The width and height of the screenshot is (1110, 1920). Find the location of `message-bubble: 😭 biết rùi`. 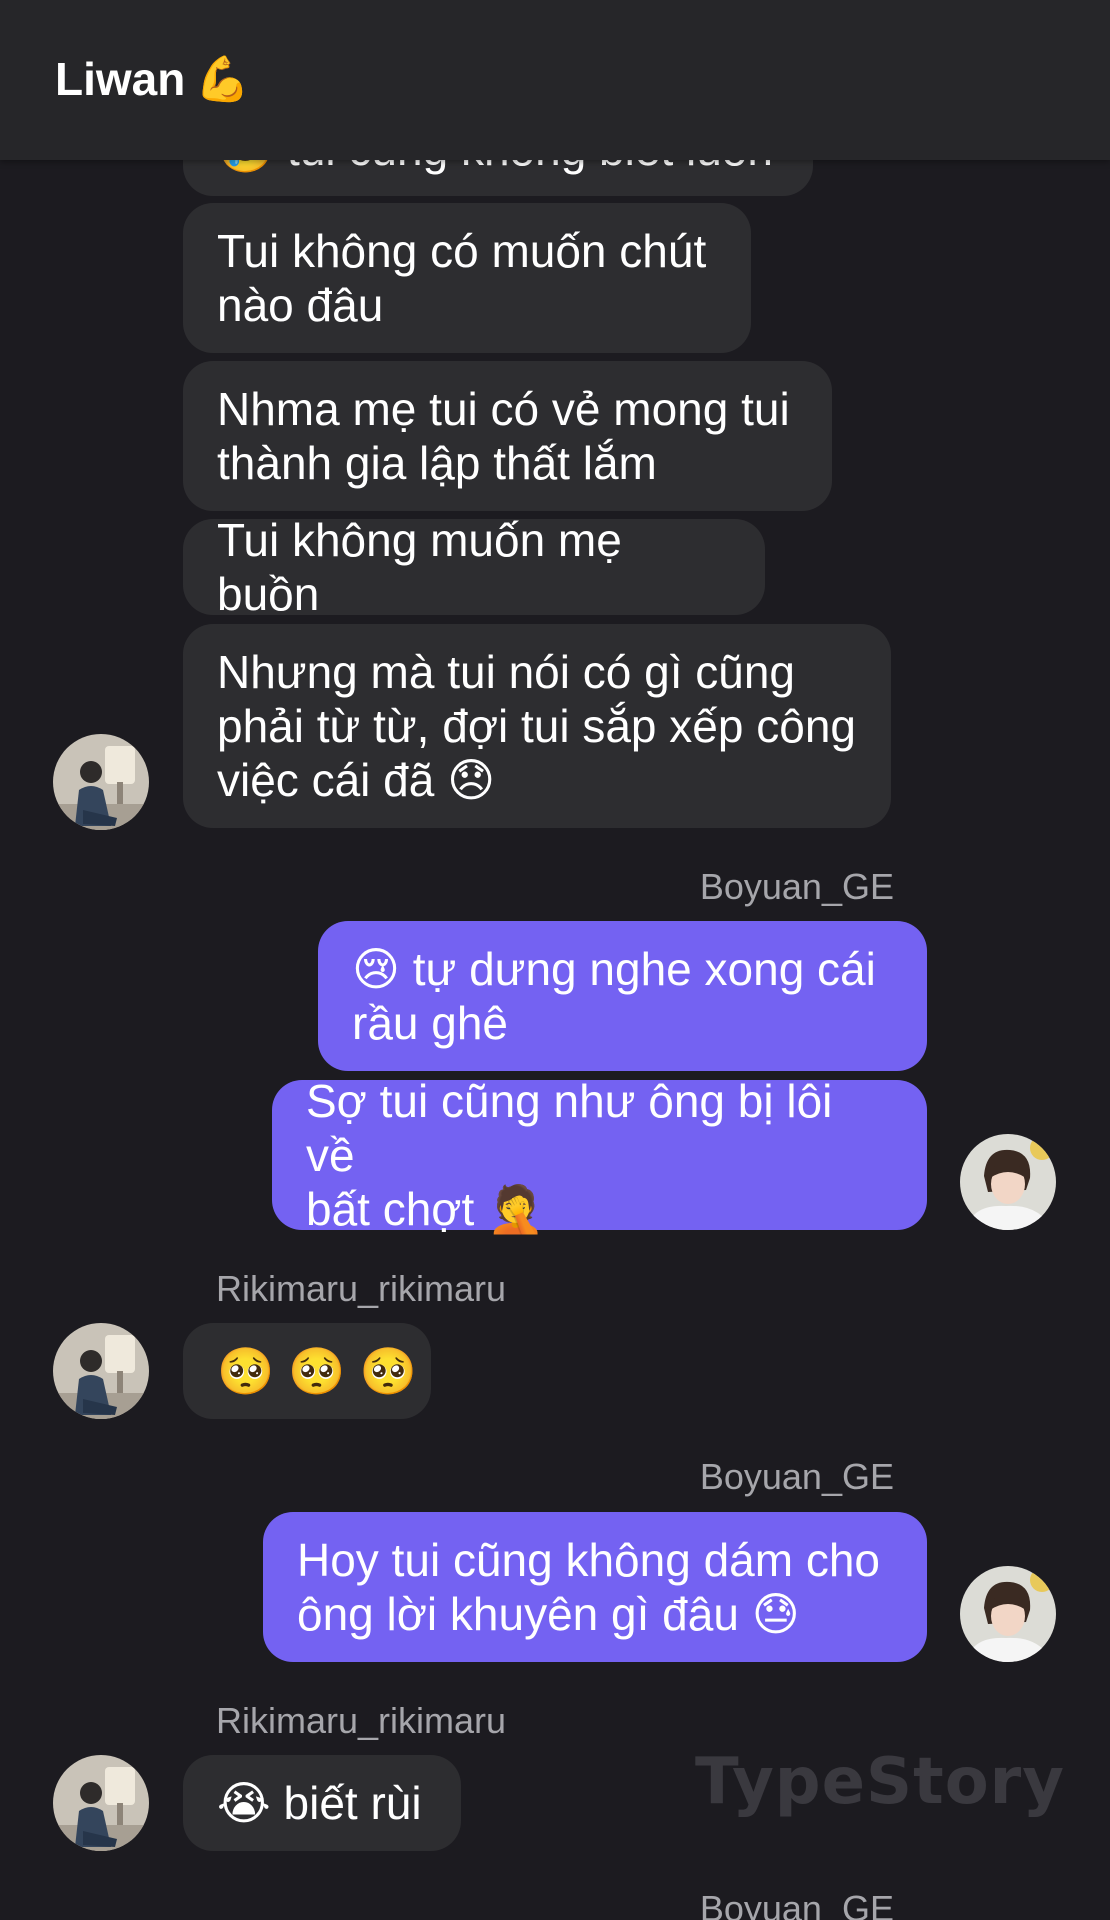

message-bubble: 😭 biết rùi is located at coordinates (322, 1803).